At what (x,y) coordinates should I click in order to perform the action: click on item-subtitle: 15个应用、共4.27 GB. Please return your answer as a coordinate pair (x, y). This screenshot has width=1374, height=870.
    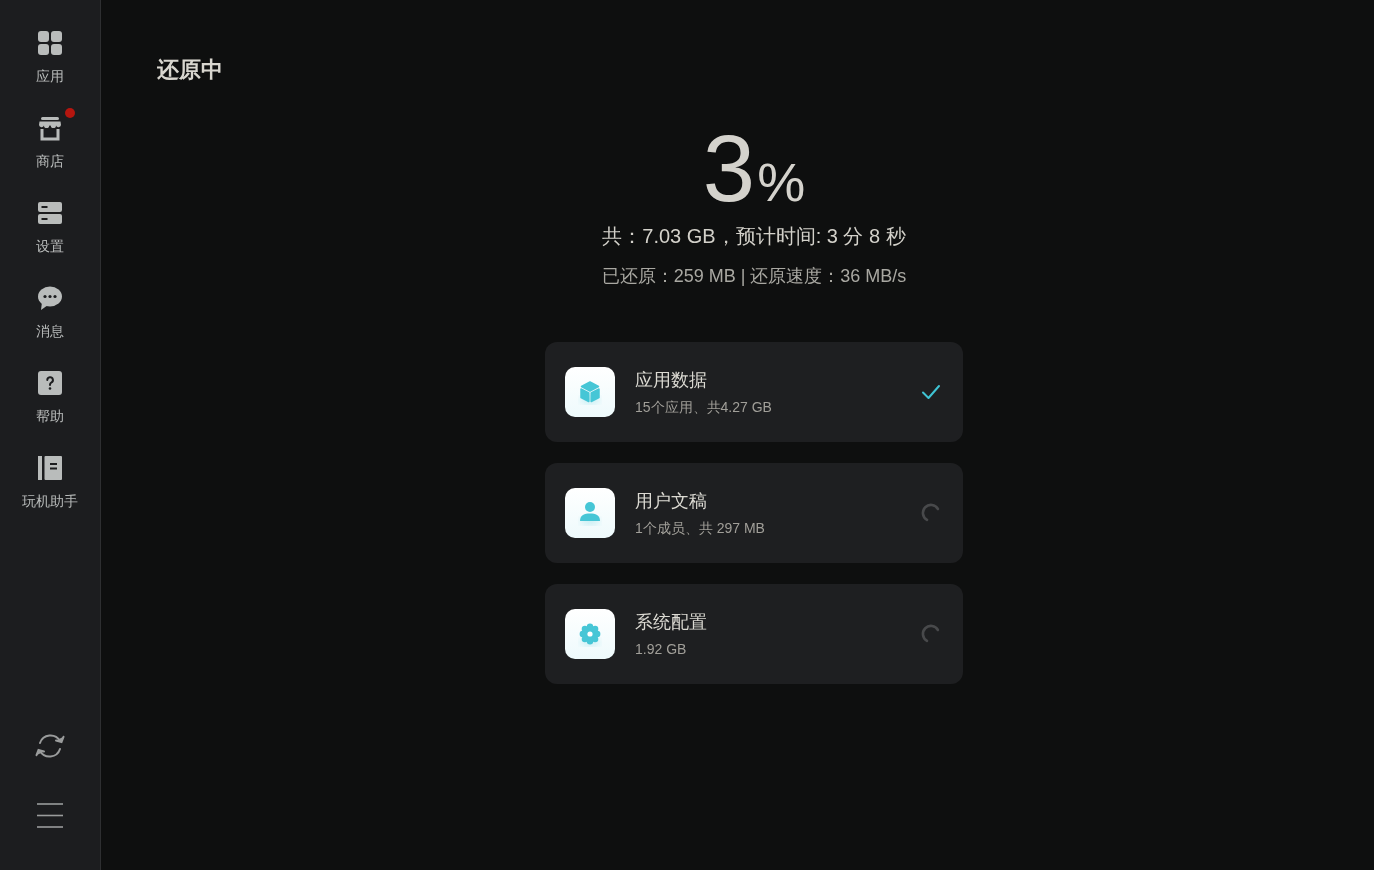
    Looking at the image, I should click on (703, 407).